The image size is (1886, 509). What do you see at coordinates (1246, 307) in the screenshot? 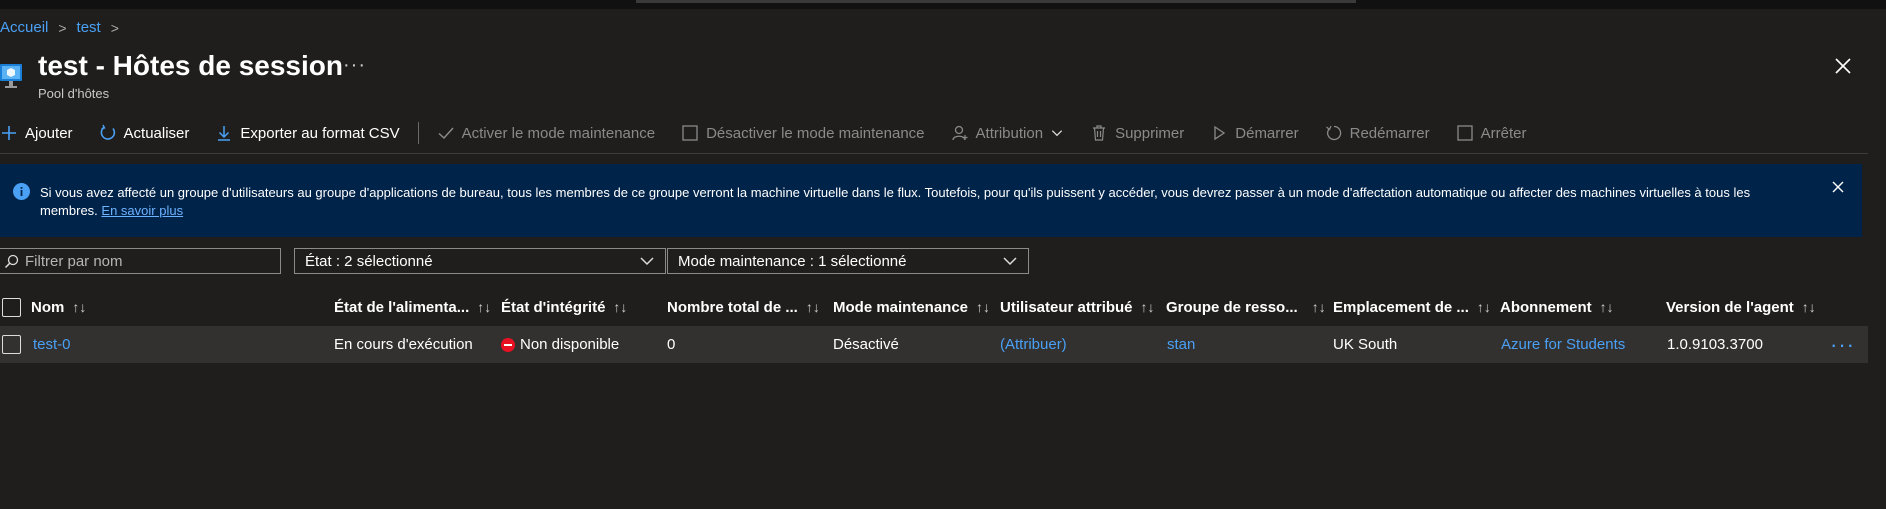
I see `column-header-resource-group: Groupe de resso... ↑↓` at bounding box center [1246, 307].